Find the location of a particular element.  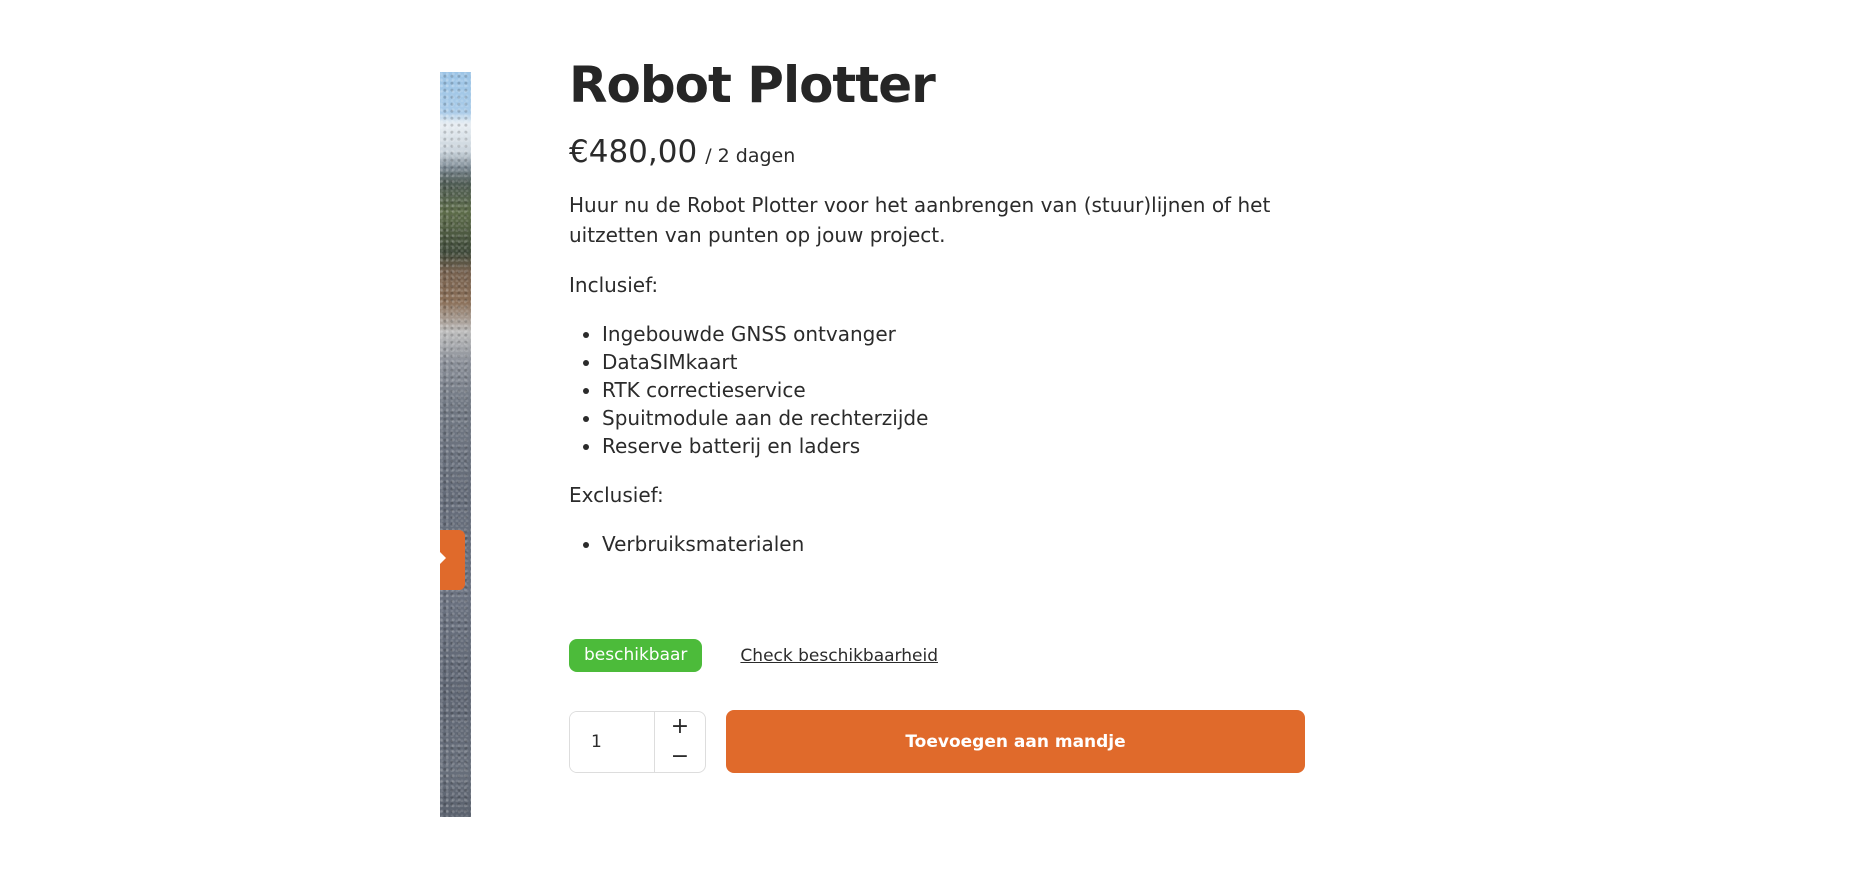

stock-status-badge: beschikbaar is located at coordinates (636, 655).